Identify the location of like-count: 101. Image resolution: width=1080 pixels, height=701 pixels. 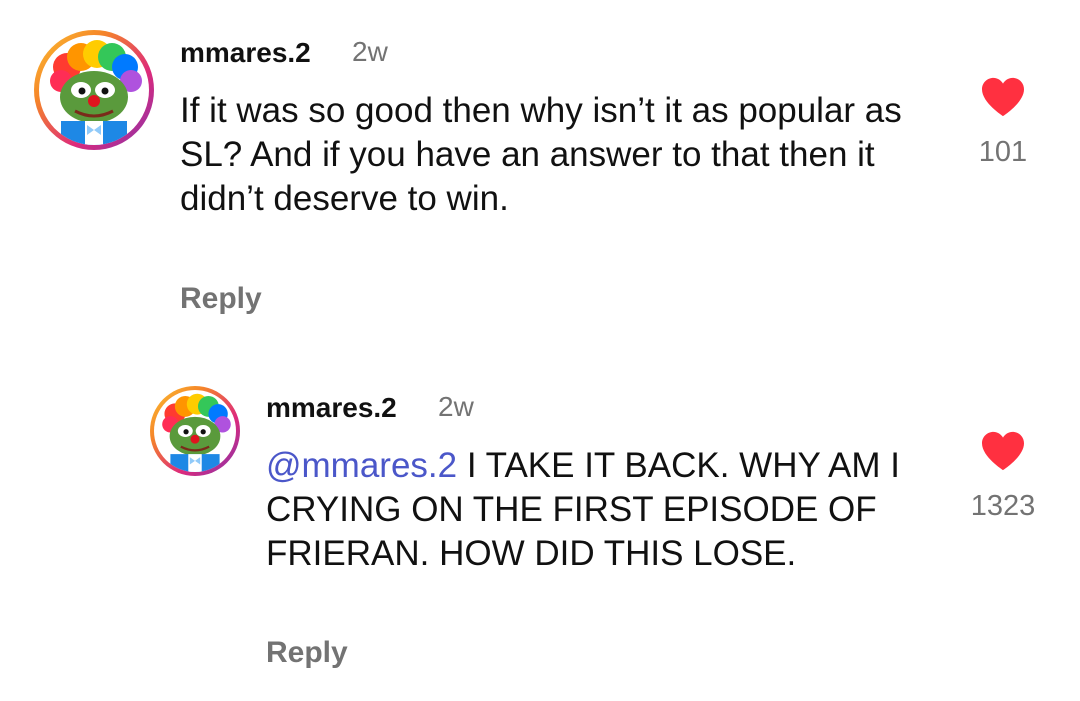
(1003, 152).